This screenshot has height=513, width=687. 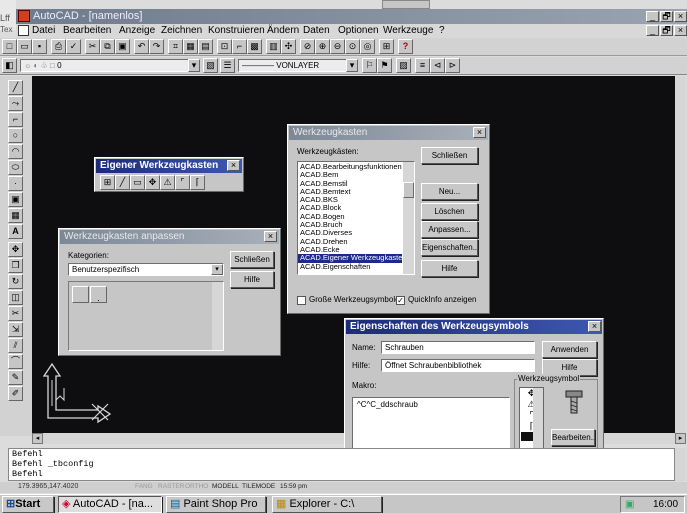 What do you see at coordinates (169, 174) in the screenshot?
I see `eigener-werkzeugkasten-toolbar: Eigener Werkzeugkasten × ⊞ ╱ ▭ ✥ ⚠ ⌜ ⌈` at bounding box center [169, 174].